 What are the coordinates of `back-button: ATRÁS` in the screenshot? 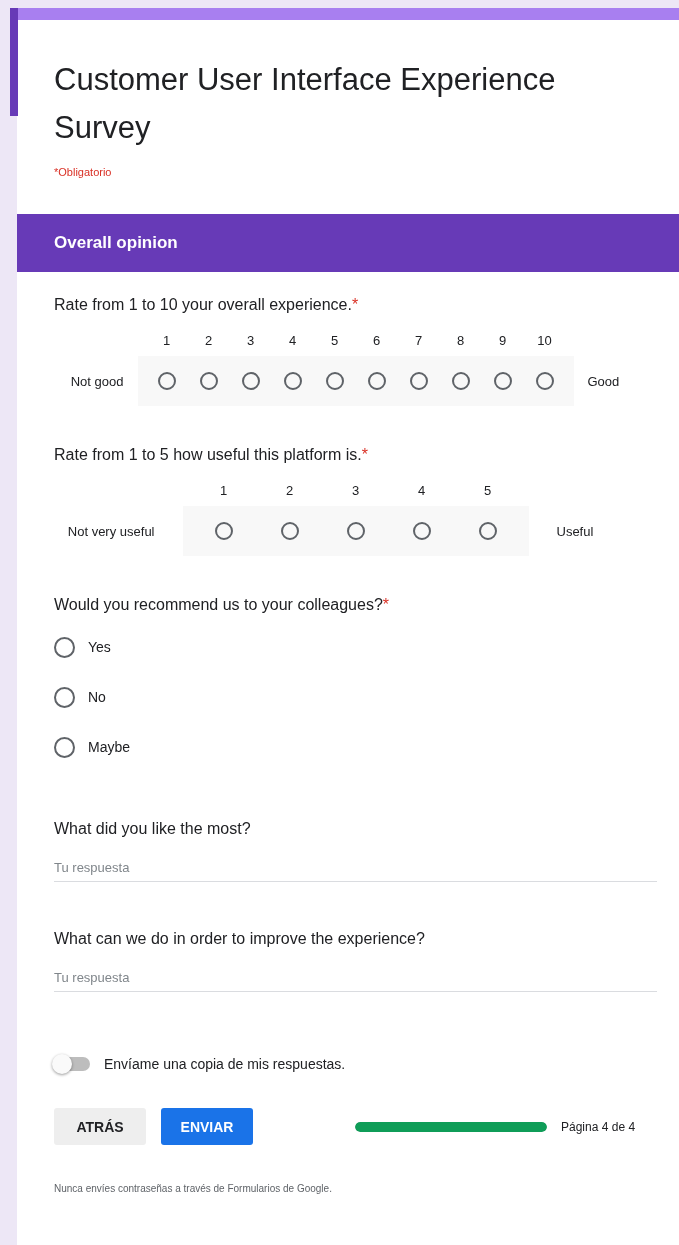 It's located at (100, 1126).